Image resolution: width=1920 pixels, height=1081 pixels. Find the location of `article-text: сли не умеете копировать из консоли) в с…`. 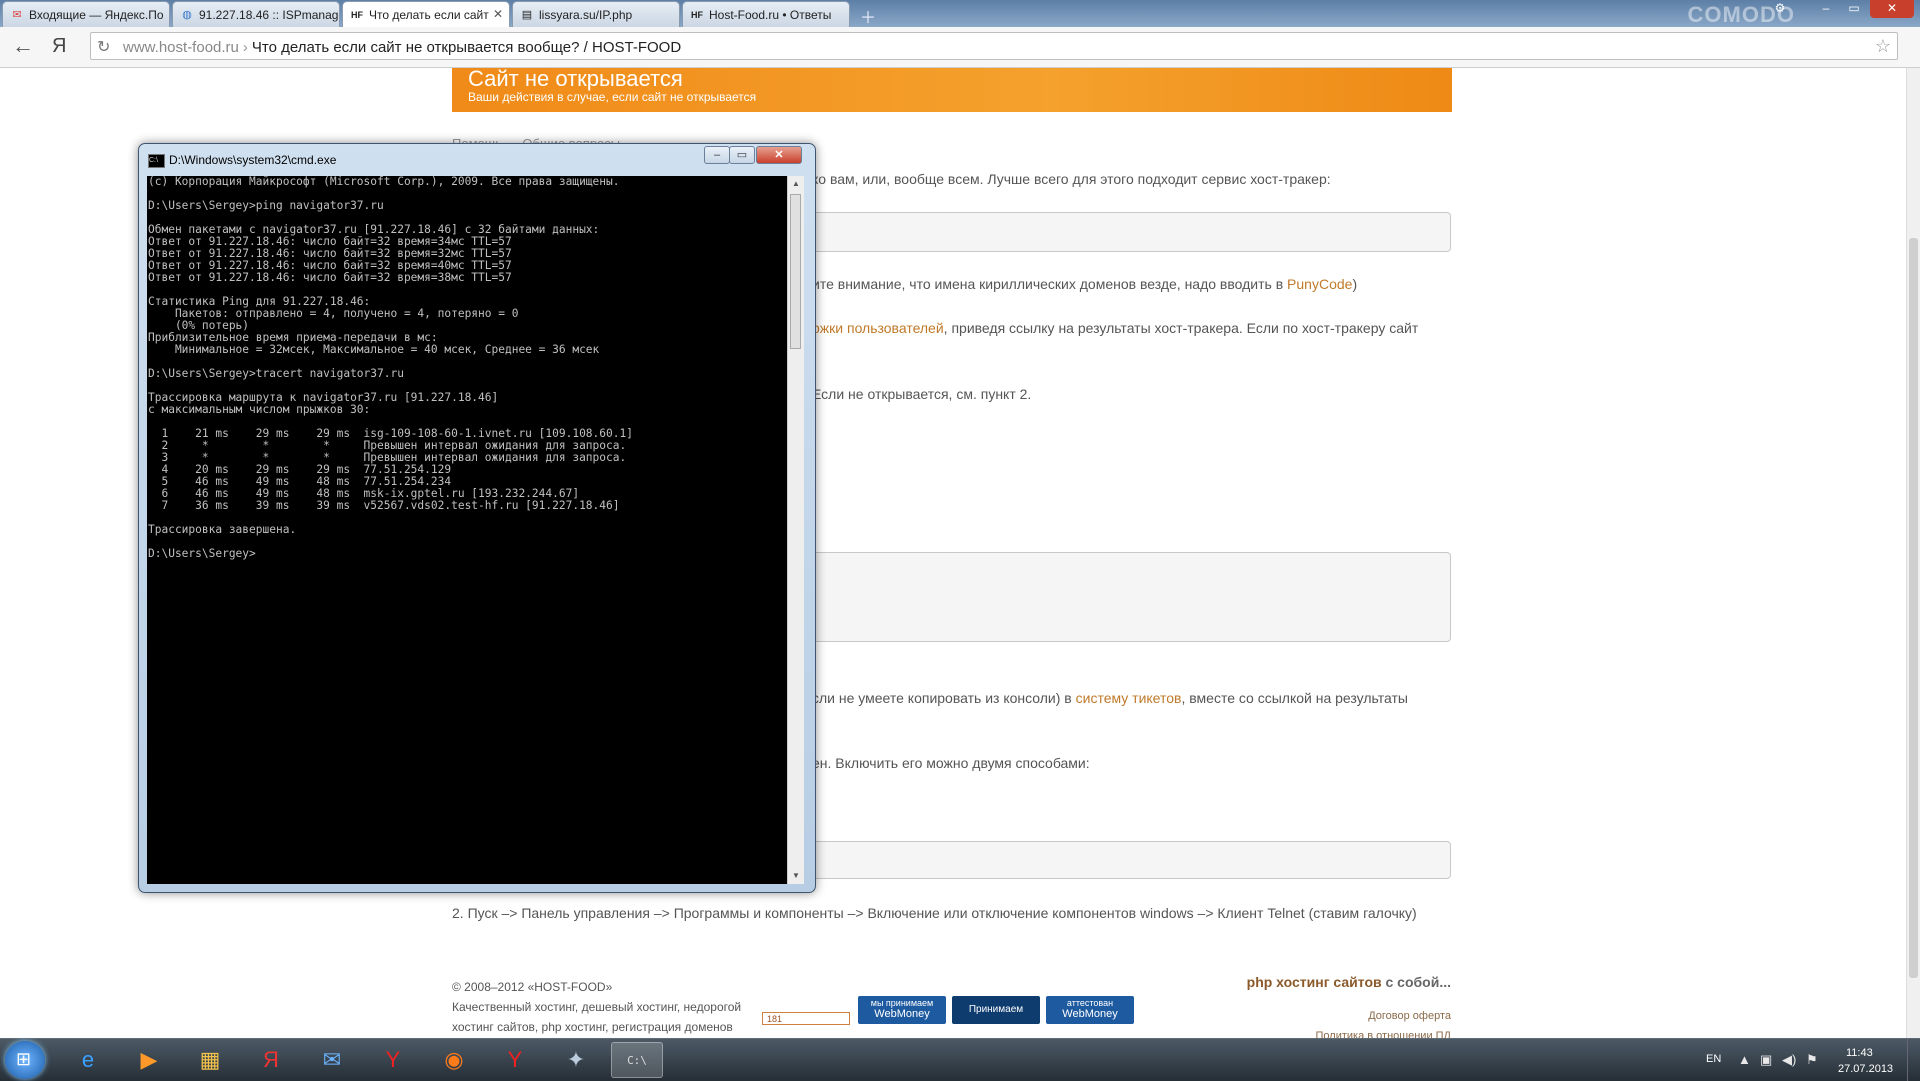

article-text: сли не умеете копировать из консоли) в с… is located at coordinates (1110, 698).